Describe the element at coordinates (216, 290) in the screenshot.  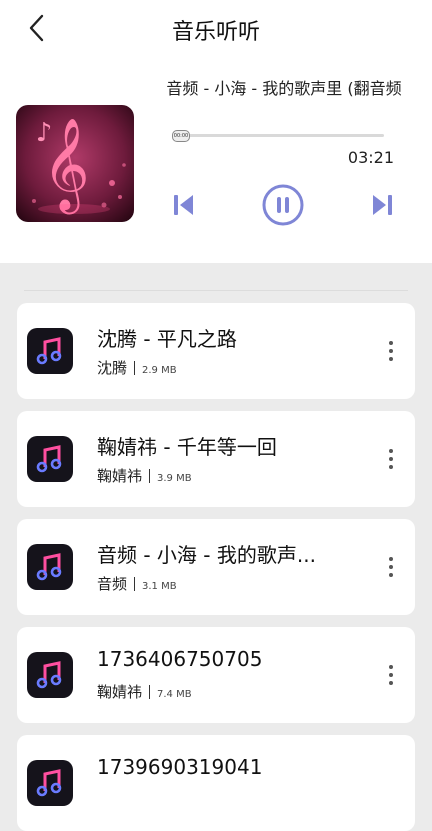
I see `divider` at that location.